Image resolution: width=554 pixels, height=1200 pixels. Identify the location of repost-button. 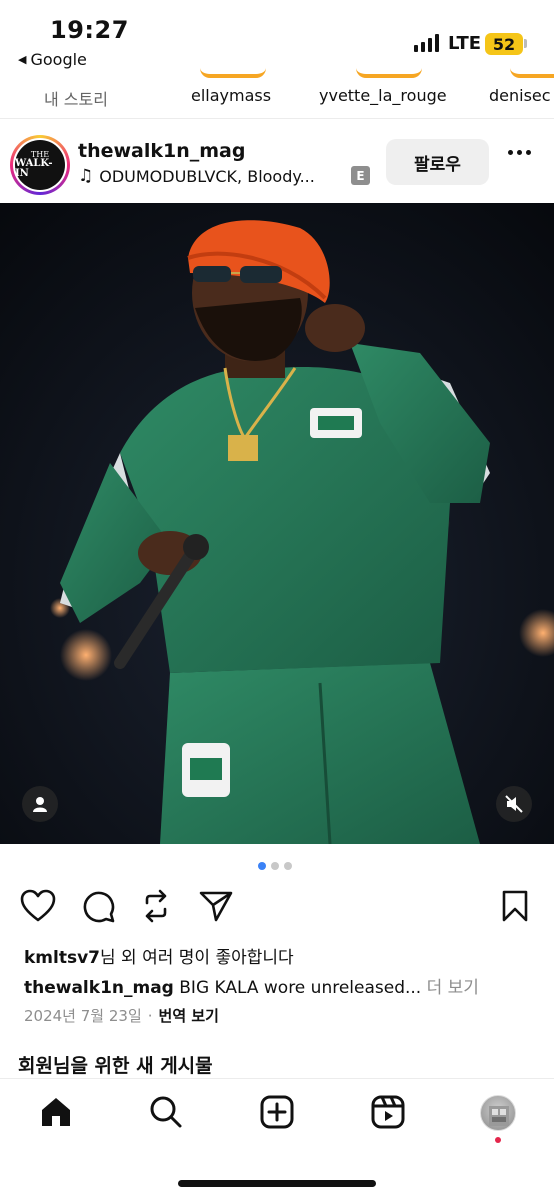
(156, 906).